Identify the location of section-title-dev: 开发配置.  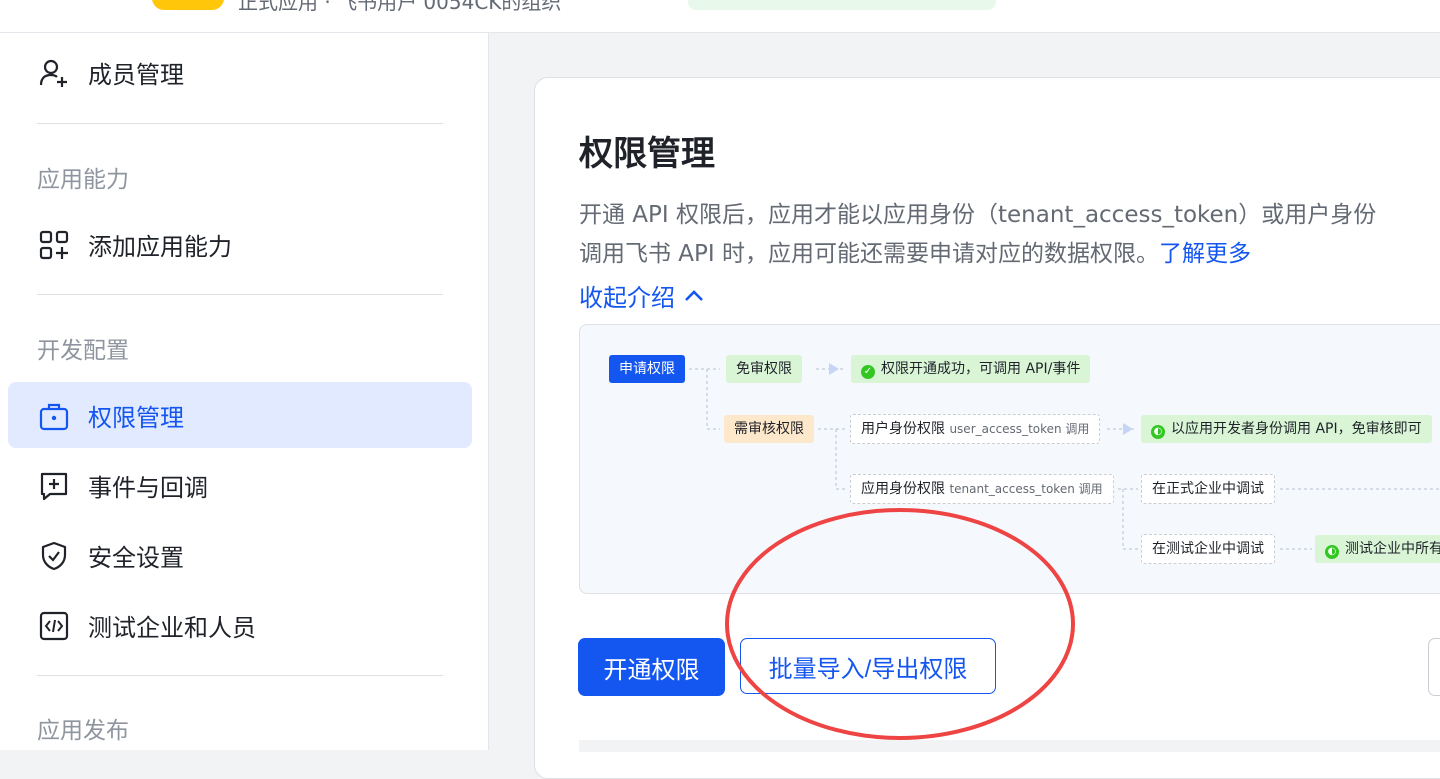
(83, 351).